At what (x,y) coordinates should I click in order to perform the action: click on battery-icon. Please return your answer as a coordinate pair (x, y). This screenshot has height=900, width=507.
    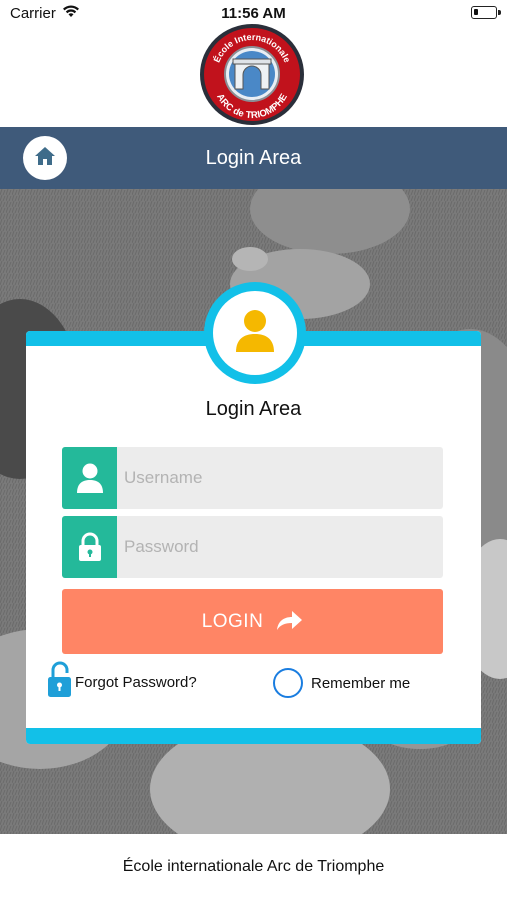
    Looking at the image, I should click on (486, 12).